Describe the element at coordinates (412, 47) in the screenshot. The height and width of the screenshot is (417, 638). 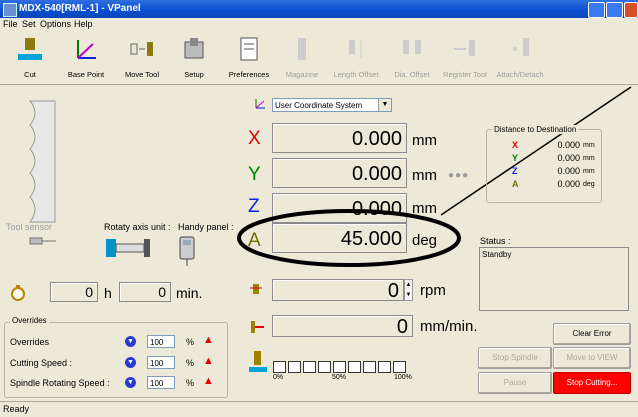
I see `dia-offset-icon` at that location.